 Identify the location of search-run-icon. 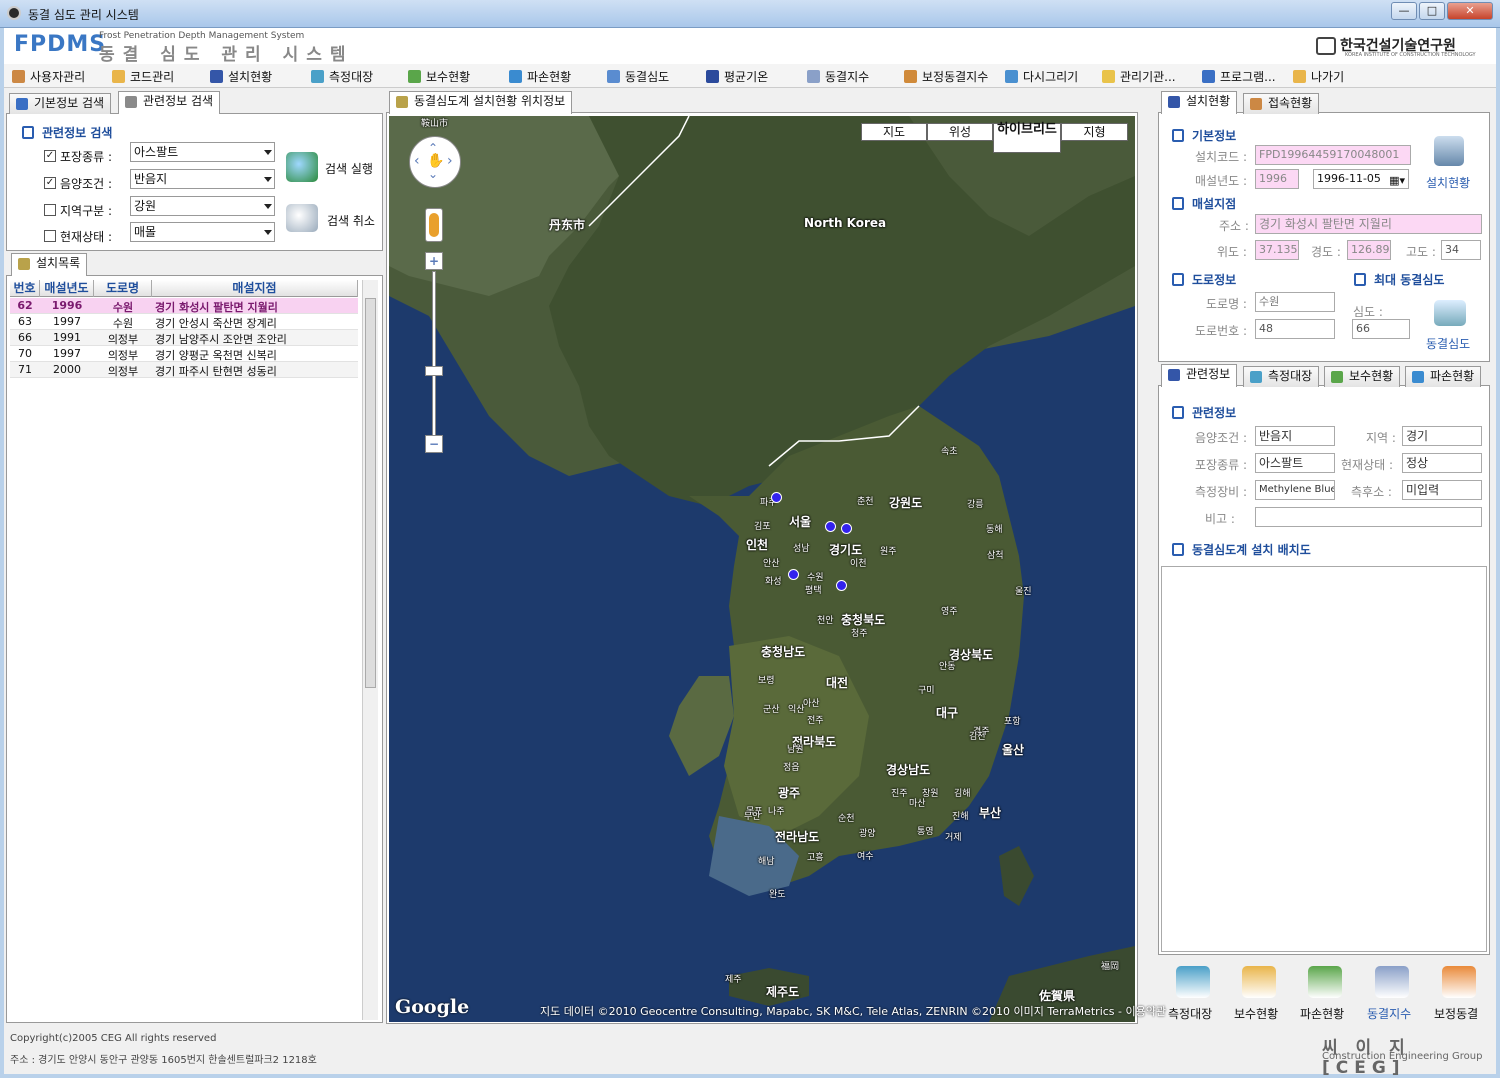
(302, 167).